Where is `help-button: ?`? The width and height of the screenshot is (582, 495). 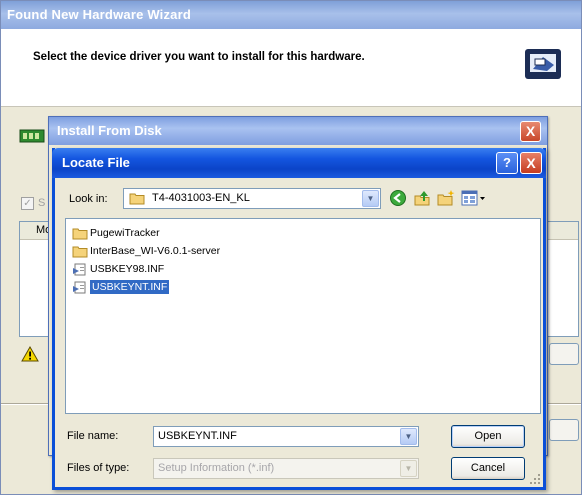
help-button: ? is located at coordinates (507, 163).